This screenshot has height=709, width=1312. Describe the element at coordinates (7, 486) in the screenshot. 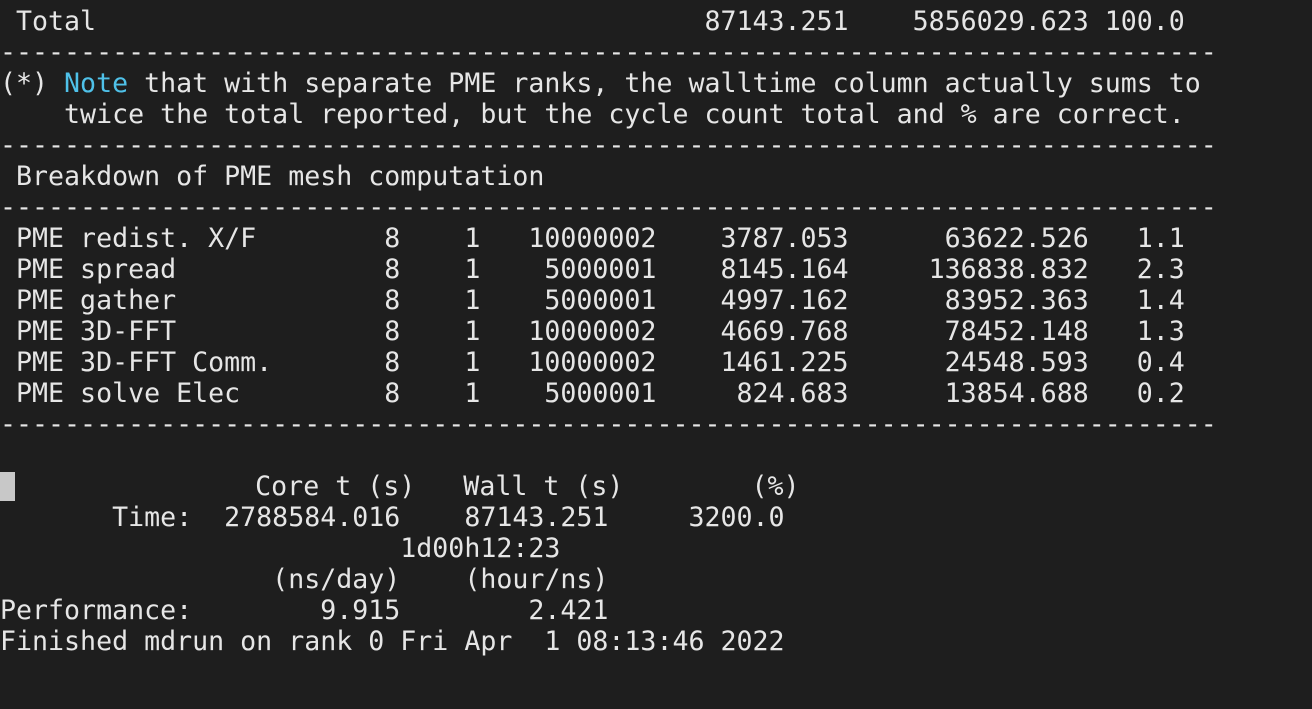

I see `terminal-cursor` at that location.